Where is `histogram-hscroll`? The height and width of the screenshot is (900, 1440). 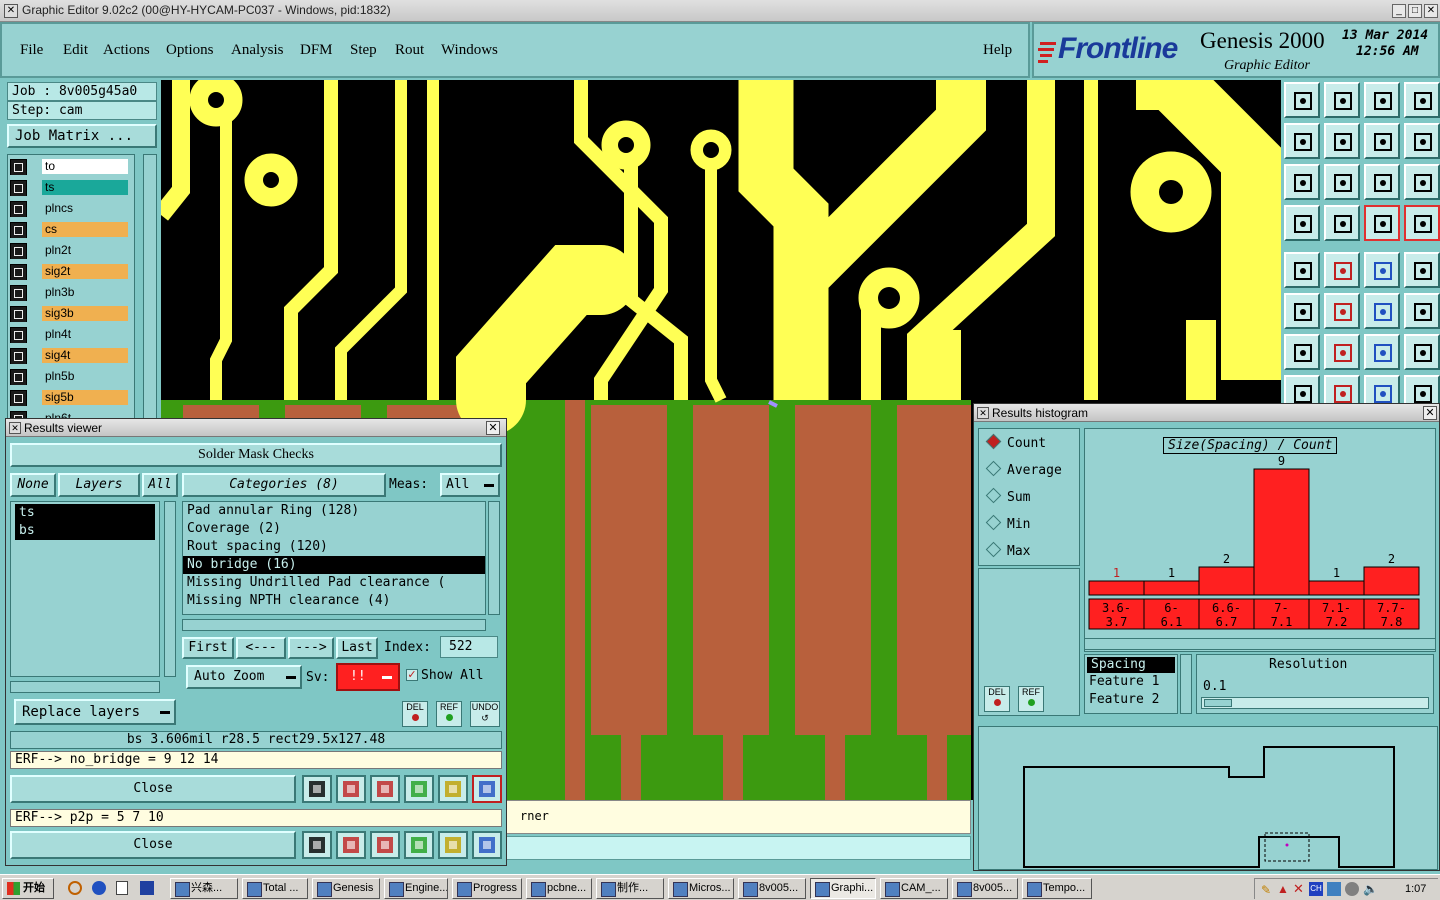 histogram-hscroll is located at coordinates (1260, 644).